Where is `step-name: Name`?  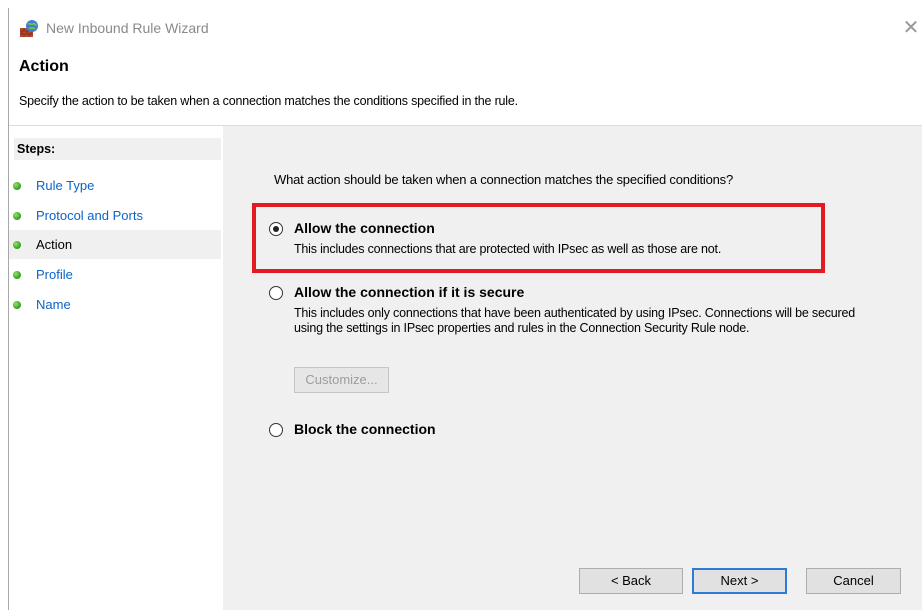
step-name: Name is located at coordinates (115, 304).